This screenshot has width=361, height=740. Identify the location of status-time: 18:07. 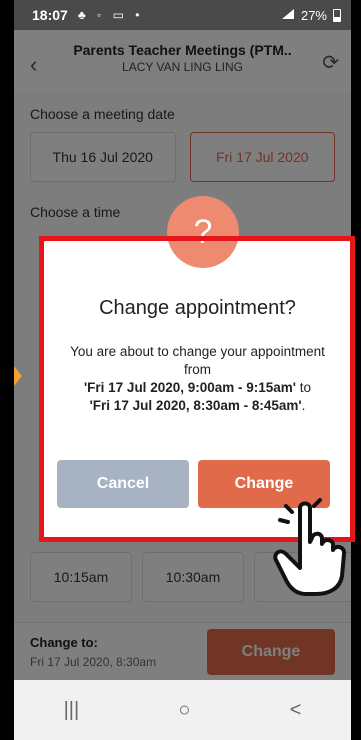
(50, 15).